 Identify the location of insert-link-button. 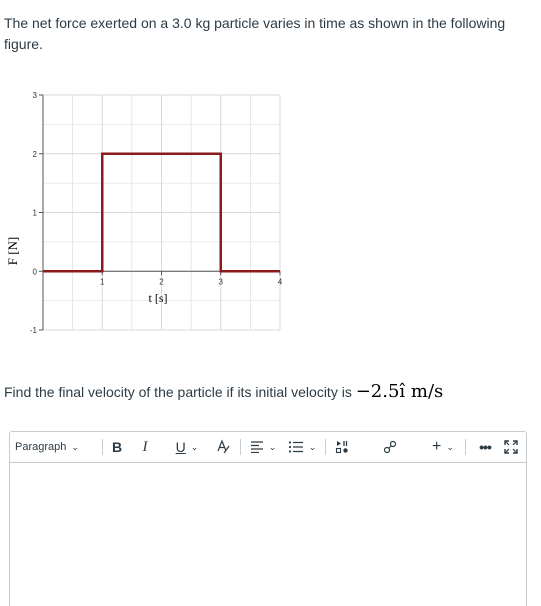
(390, 447).